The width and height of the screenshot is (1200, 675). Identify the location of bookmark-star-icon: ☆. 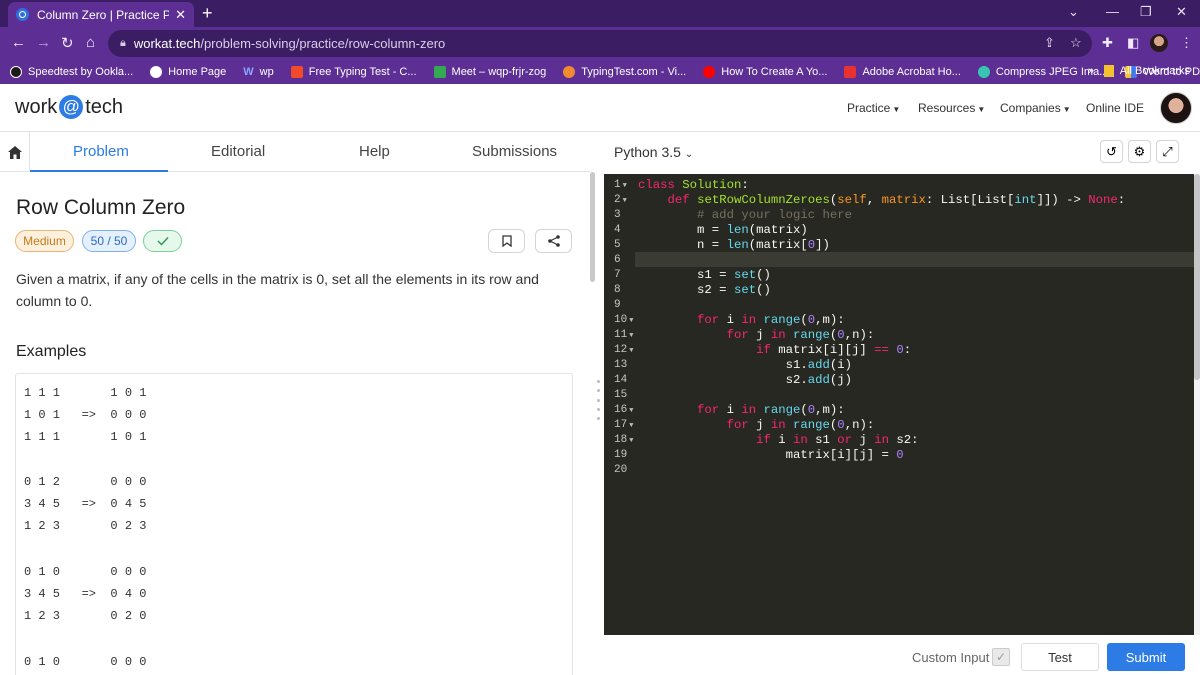
(1076, 43).